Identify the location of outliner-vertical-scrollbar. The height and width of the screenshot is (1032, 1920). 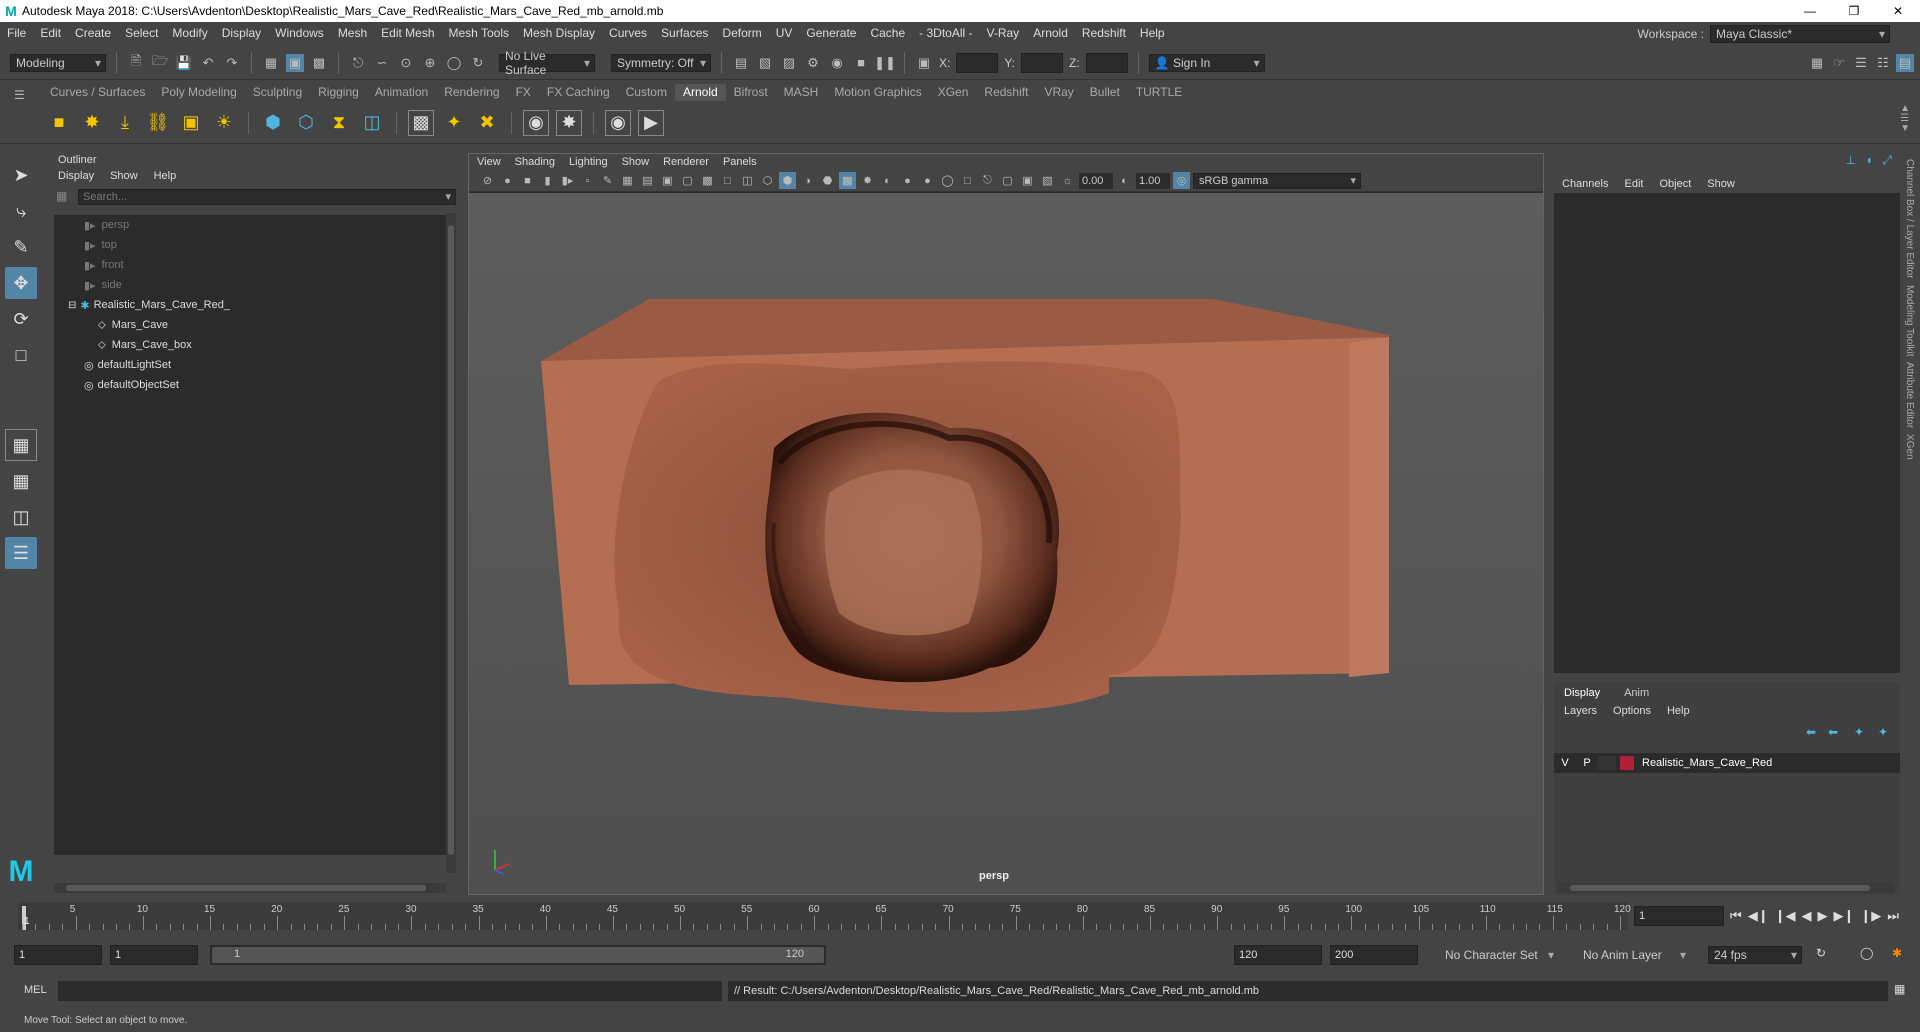
(451, 543).